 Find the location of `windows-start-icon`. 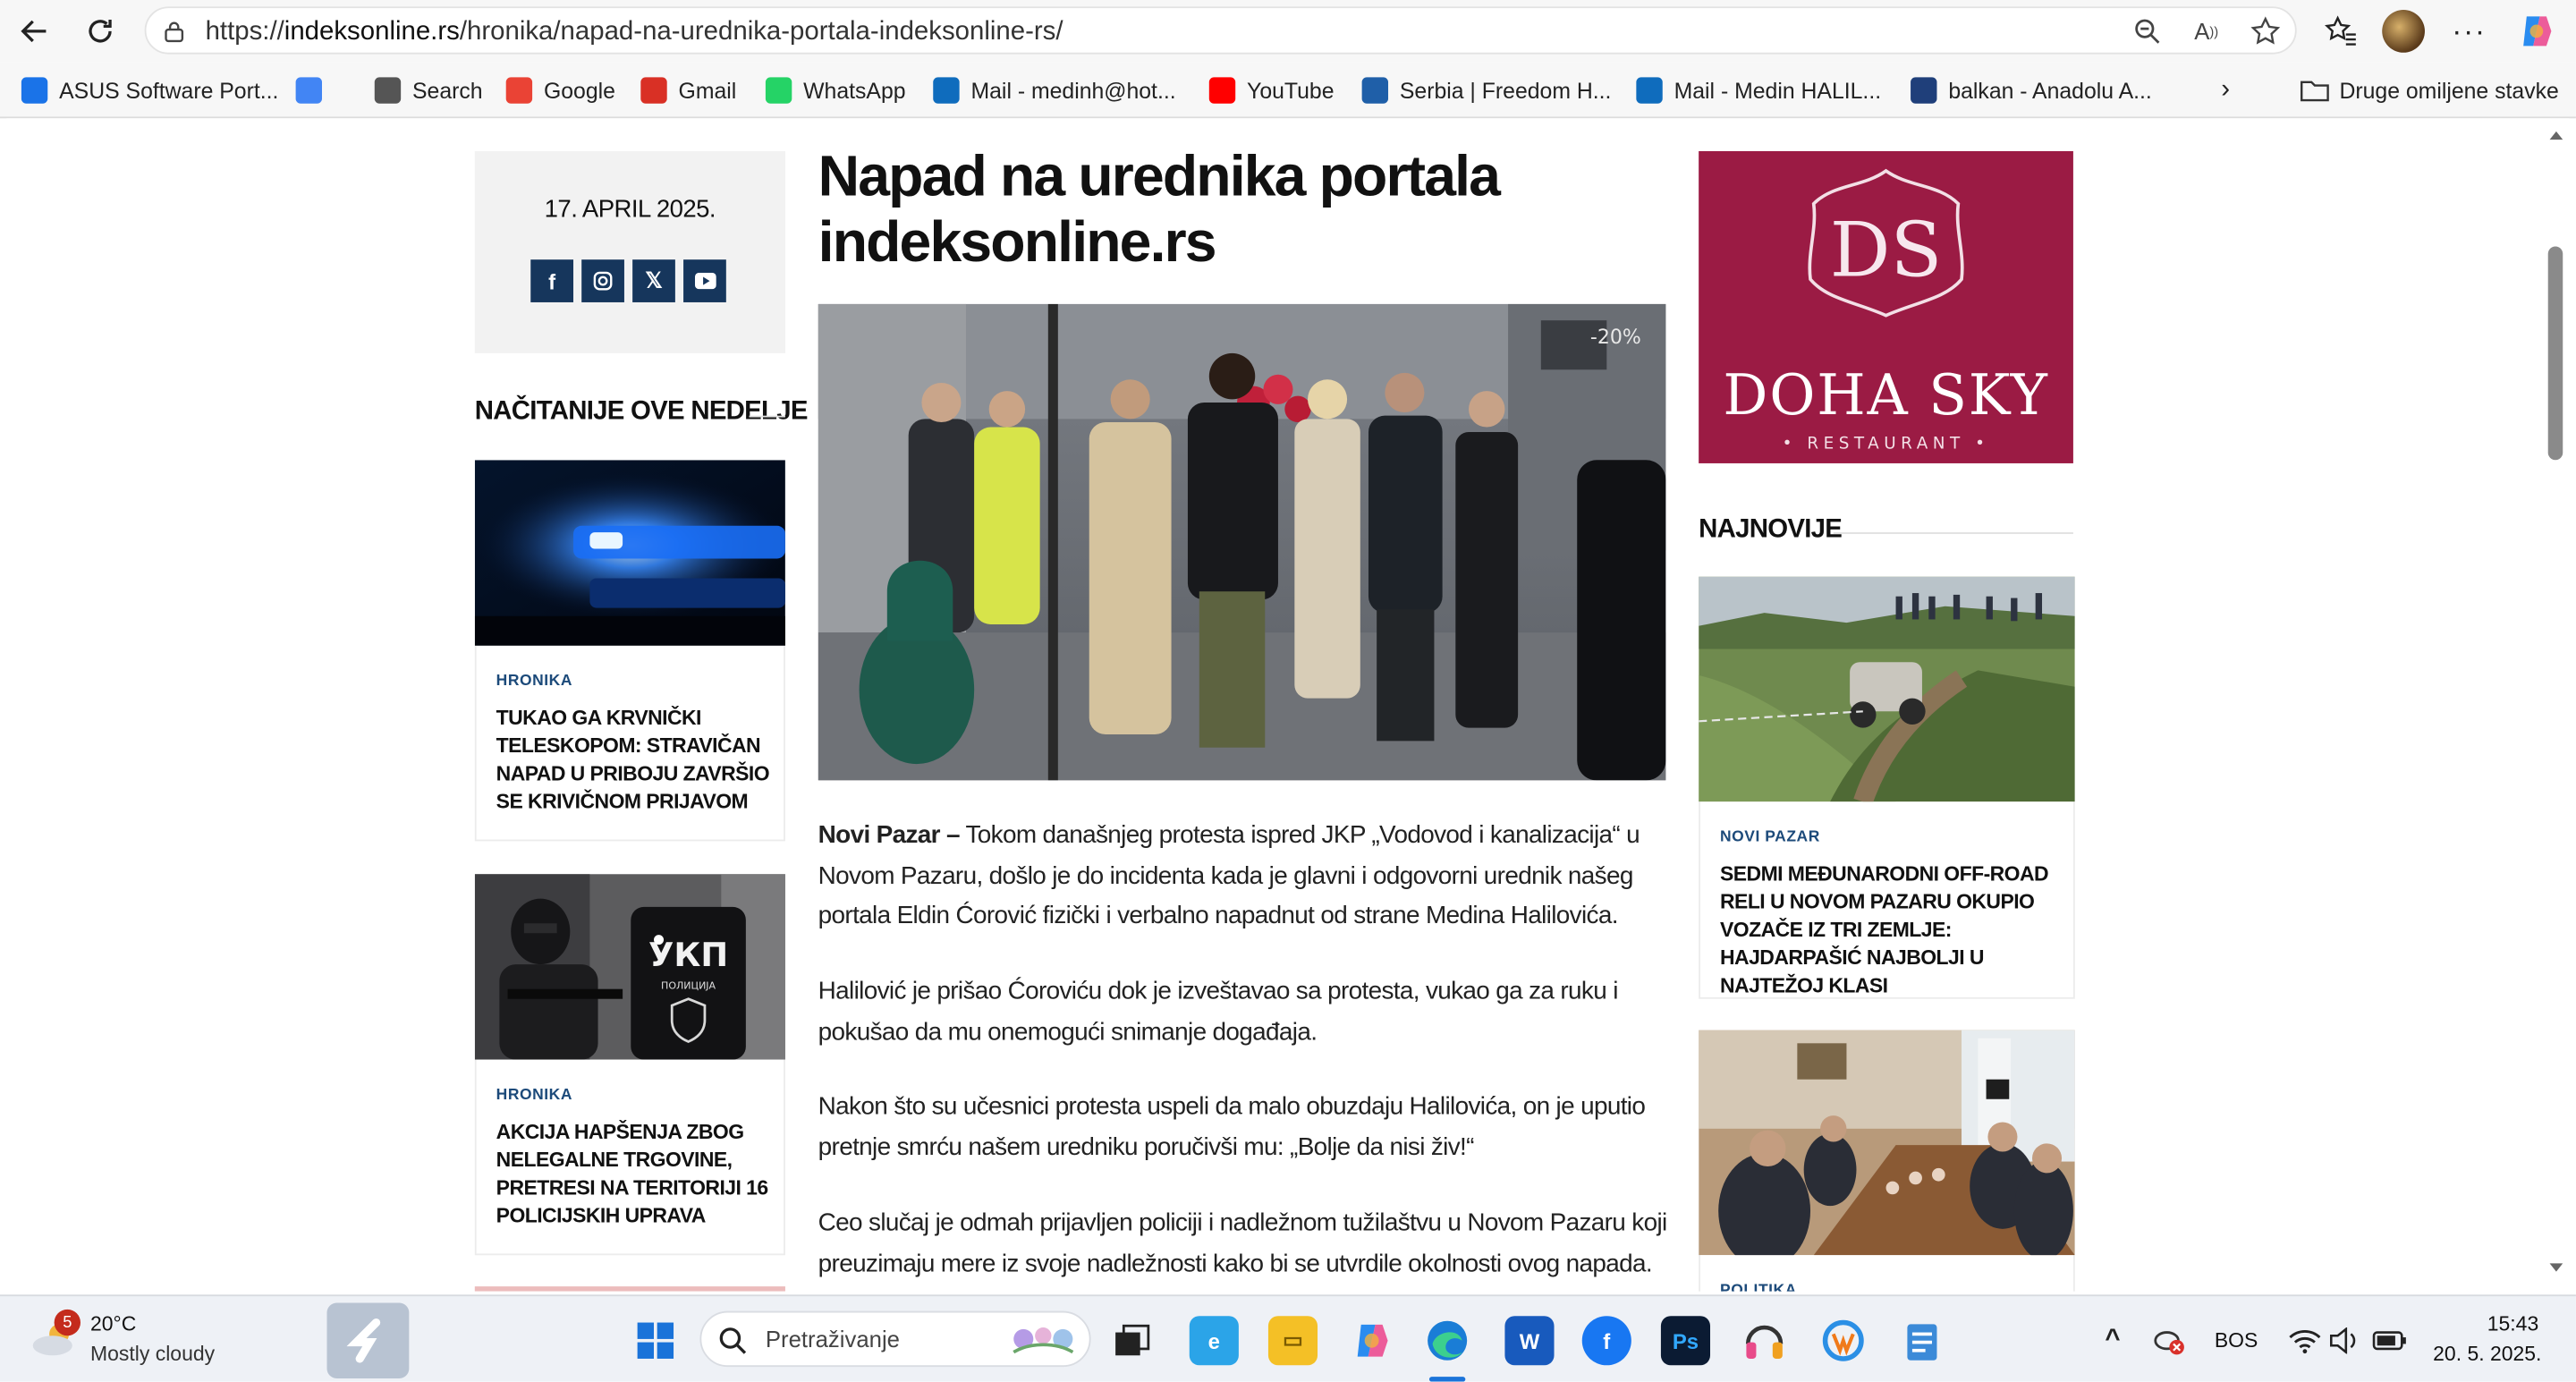

windows-start-icon is located at coordinates (655, 1341).